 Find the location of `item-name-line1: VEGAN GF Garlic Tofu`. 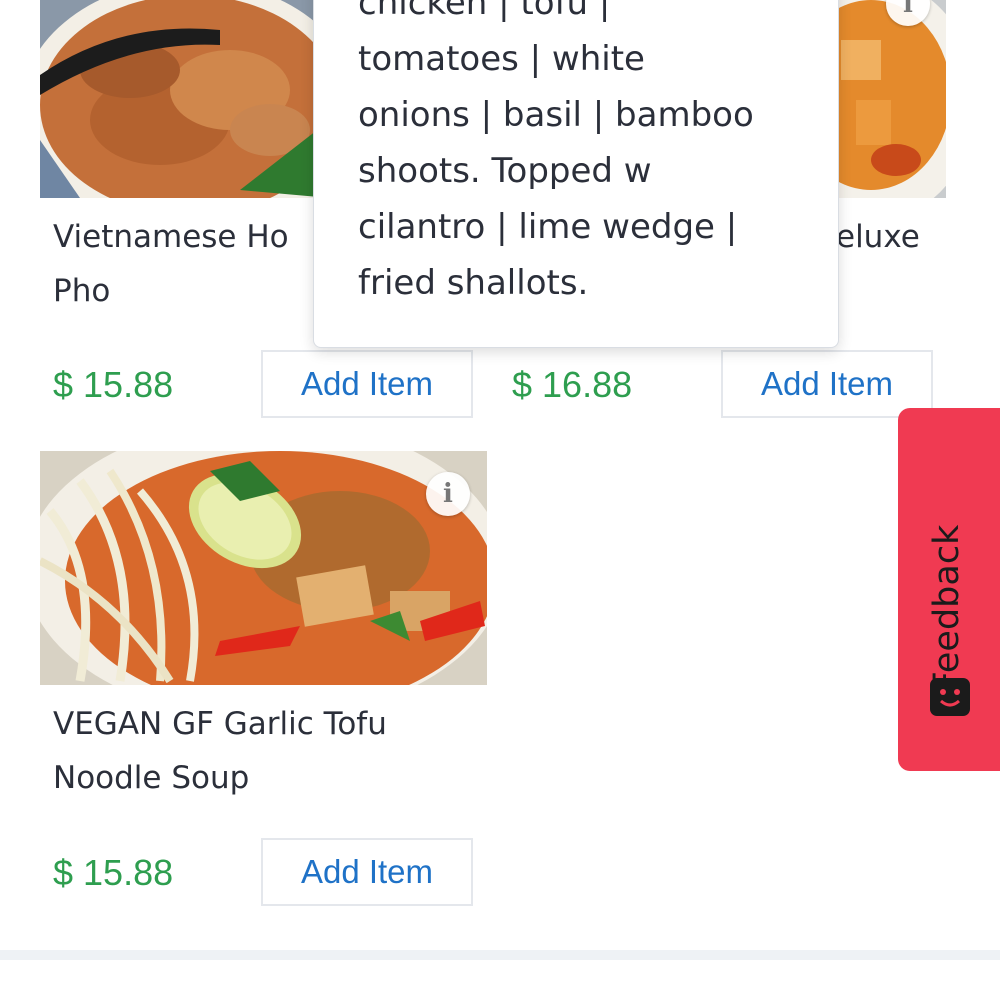

item-name-line1: VEGAN GF Garlic Tofu is located at coordinates (220, 724).